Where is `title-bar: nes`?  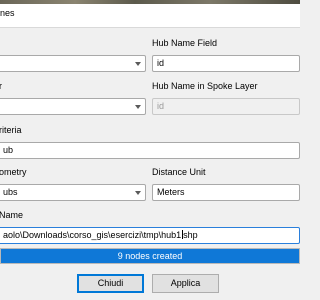 title-bar: nes is located at coordinates (150, 13).